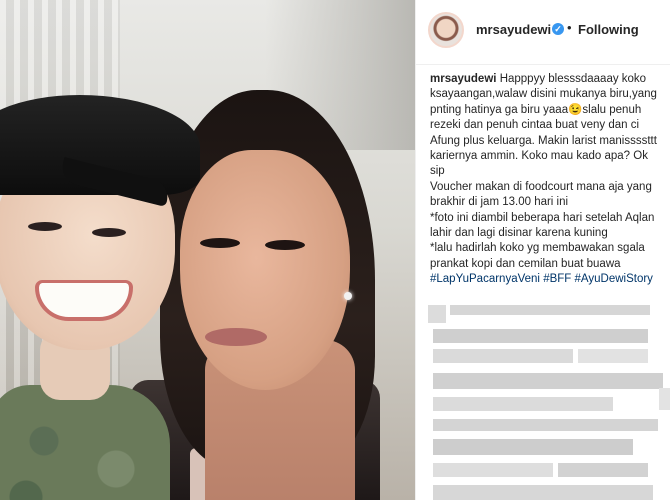 The image size is (670, 500). What do you see at coordinates (109, 232) in the screenshot?
I see `man-eye-right` at bounding box center [109, 232].